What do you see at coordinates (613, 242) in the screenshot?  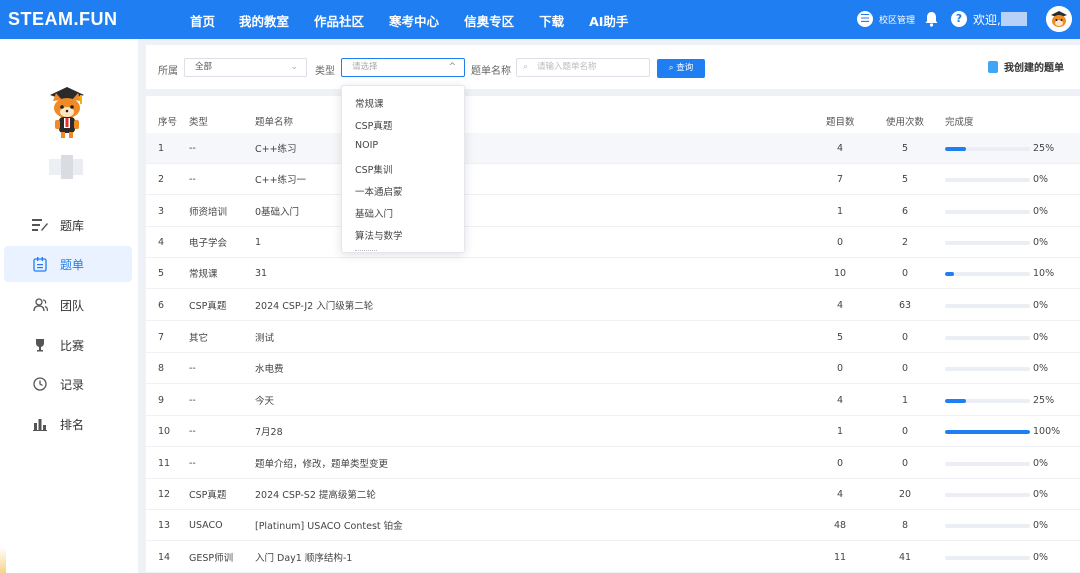 I see `table-row: 4 电子学会 1 0 2 0%` at bounding box center [613, 242].